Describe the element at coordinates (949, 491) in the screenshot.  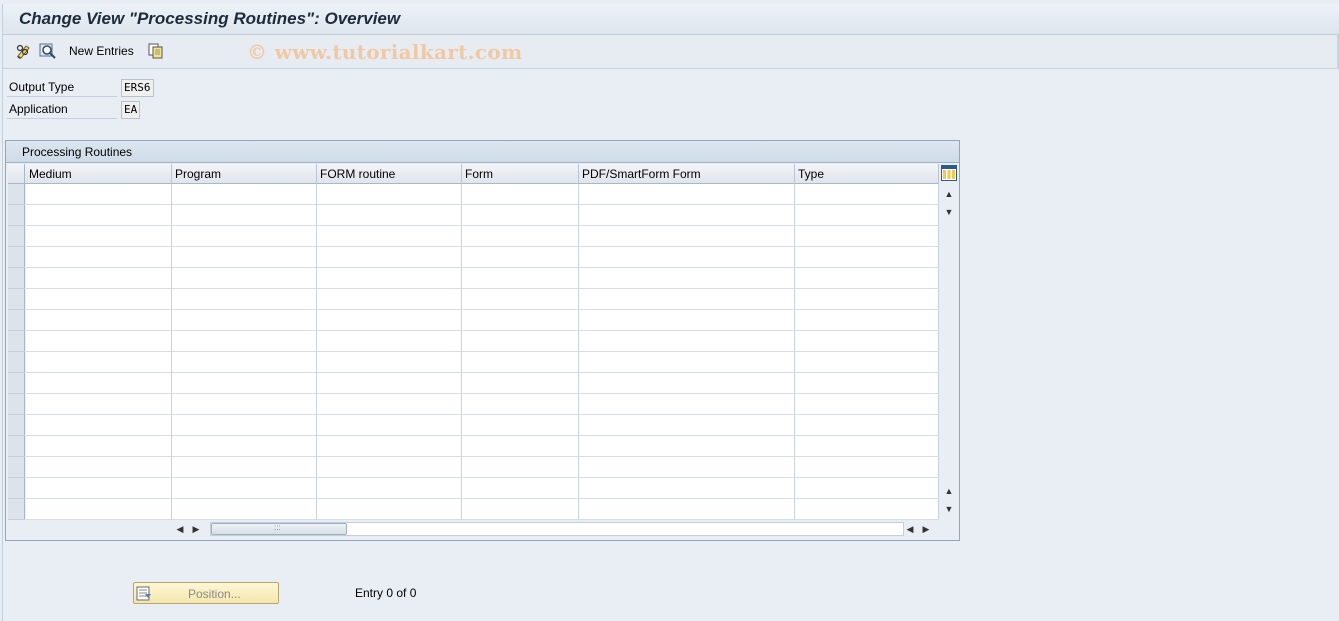
I see `scroll-page-up-arrow: ▲` at that location.